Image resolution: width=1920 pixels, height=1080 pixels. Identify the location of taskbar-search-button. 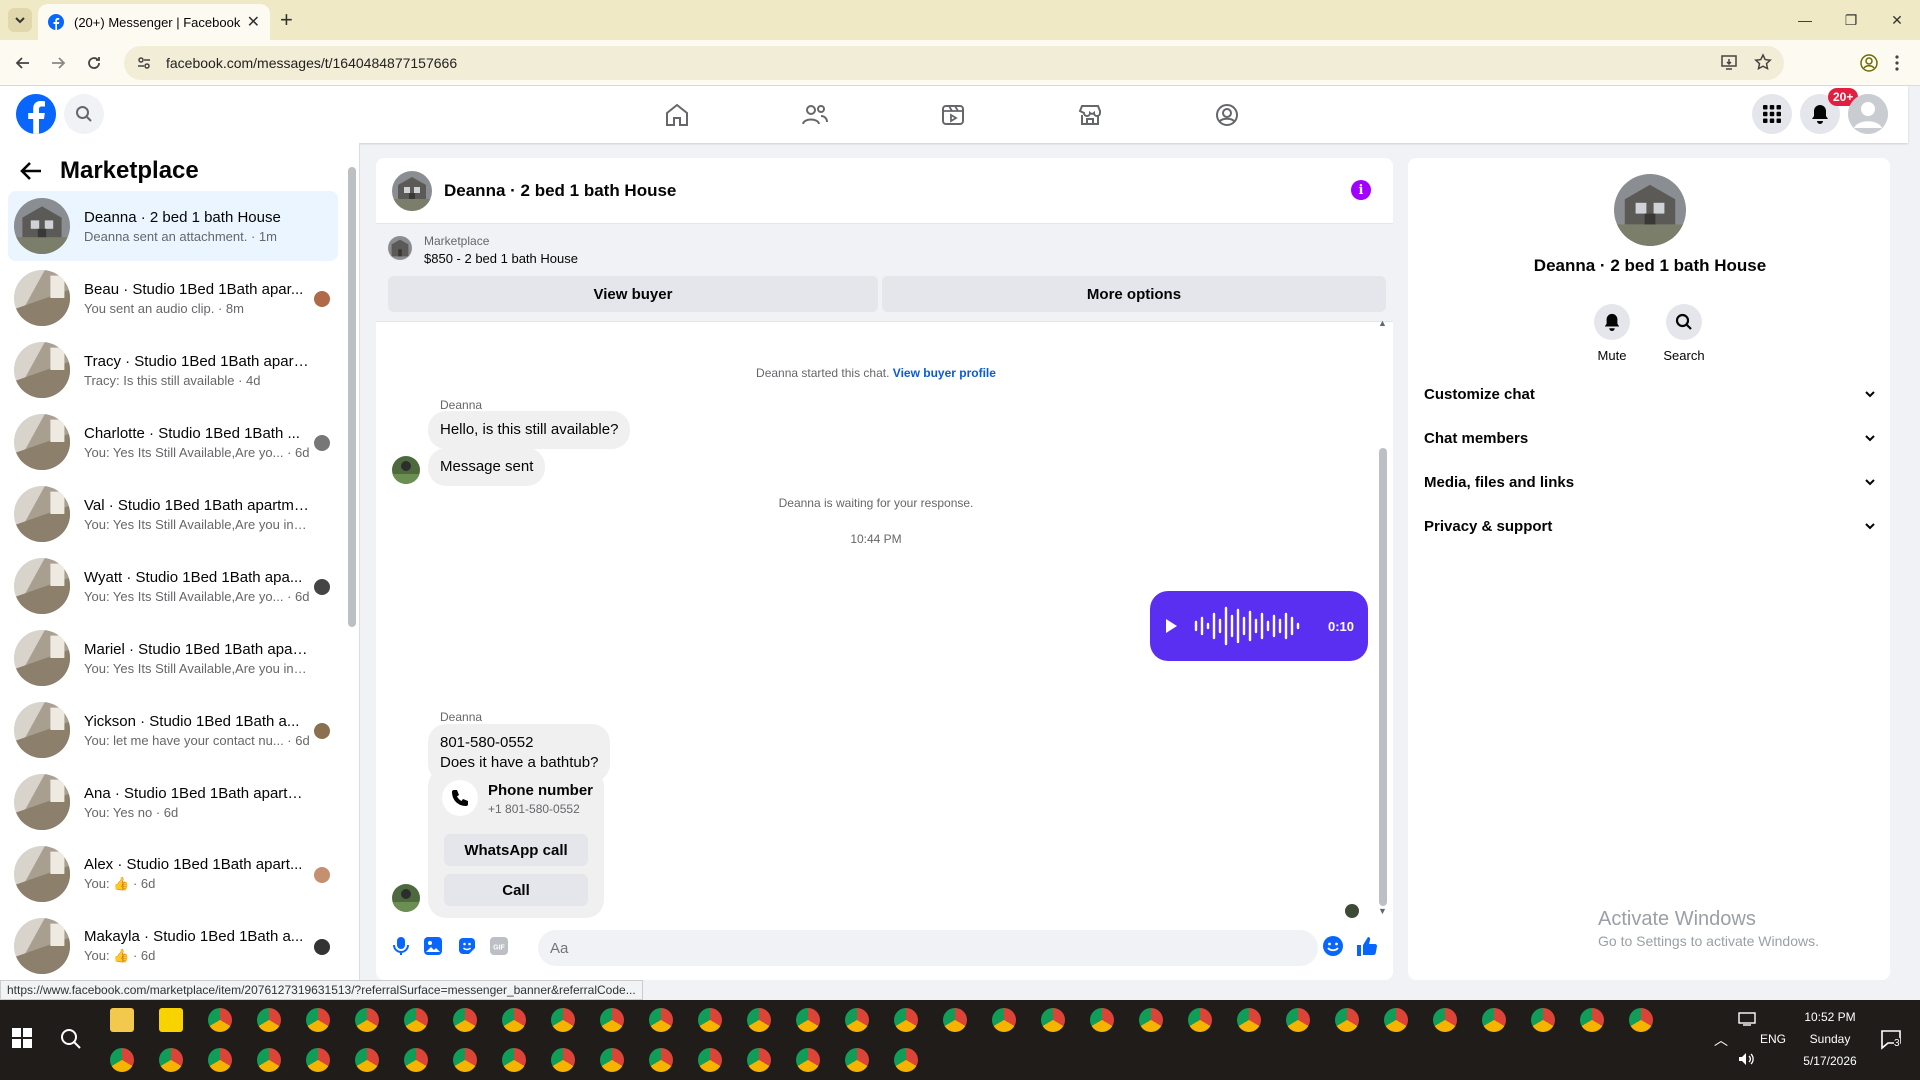
(71, 1039).